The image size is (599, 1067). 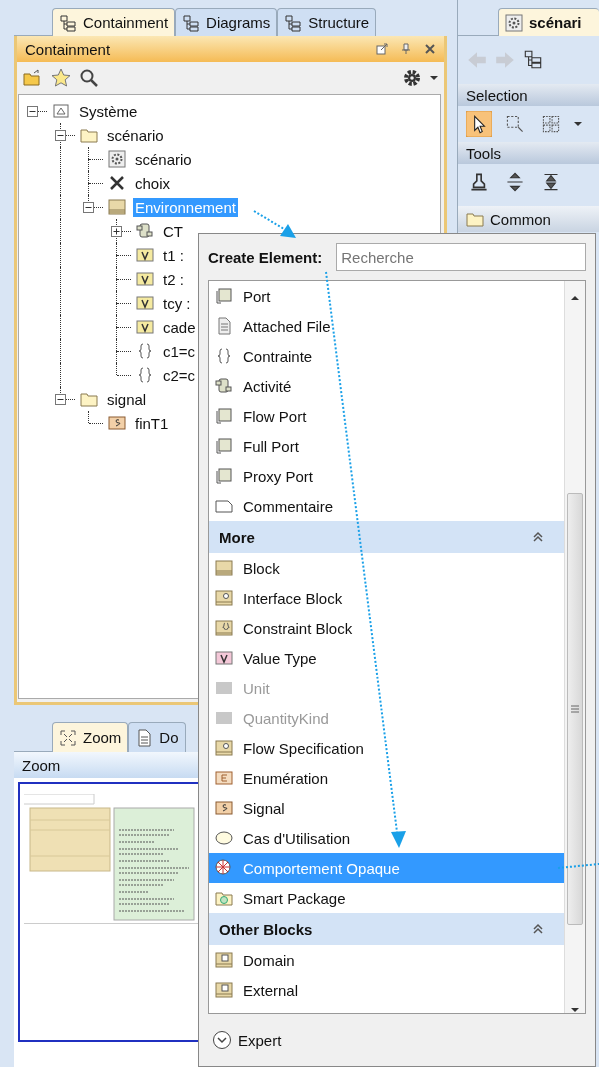 What do you see at coordinates (266, 929) in the screenshot?
I see `section-title: Other Blocks` at bounding box center [266, 929].